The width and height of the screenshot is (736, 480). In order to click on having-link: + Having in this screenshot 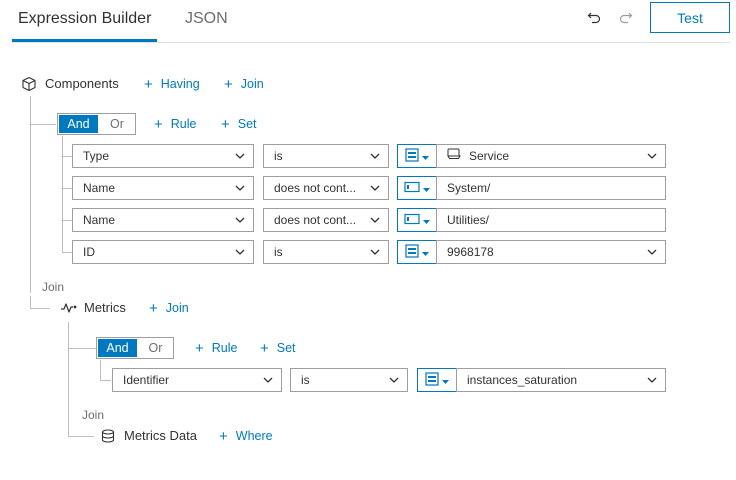, I will do `click(172, 84)`.